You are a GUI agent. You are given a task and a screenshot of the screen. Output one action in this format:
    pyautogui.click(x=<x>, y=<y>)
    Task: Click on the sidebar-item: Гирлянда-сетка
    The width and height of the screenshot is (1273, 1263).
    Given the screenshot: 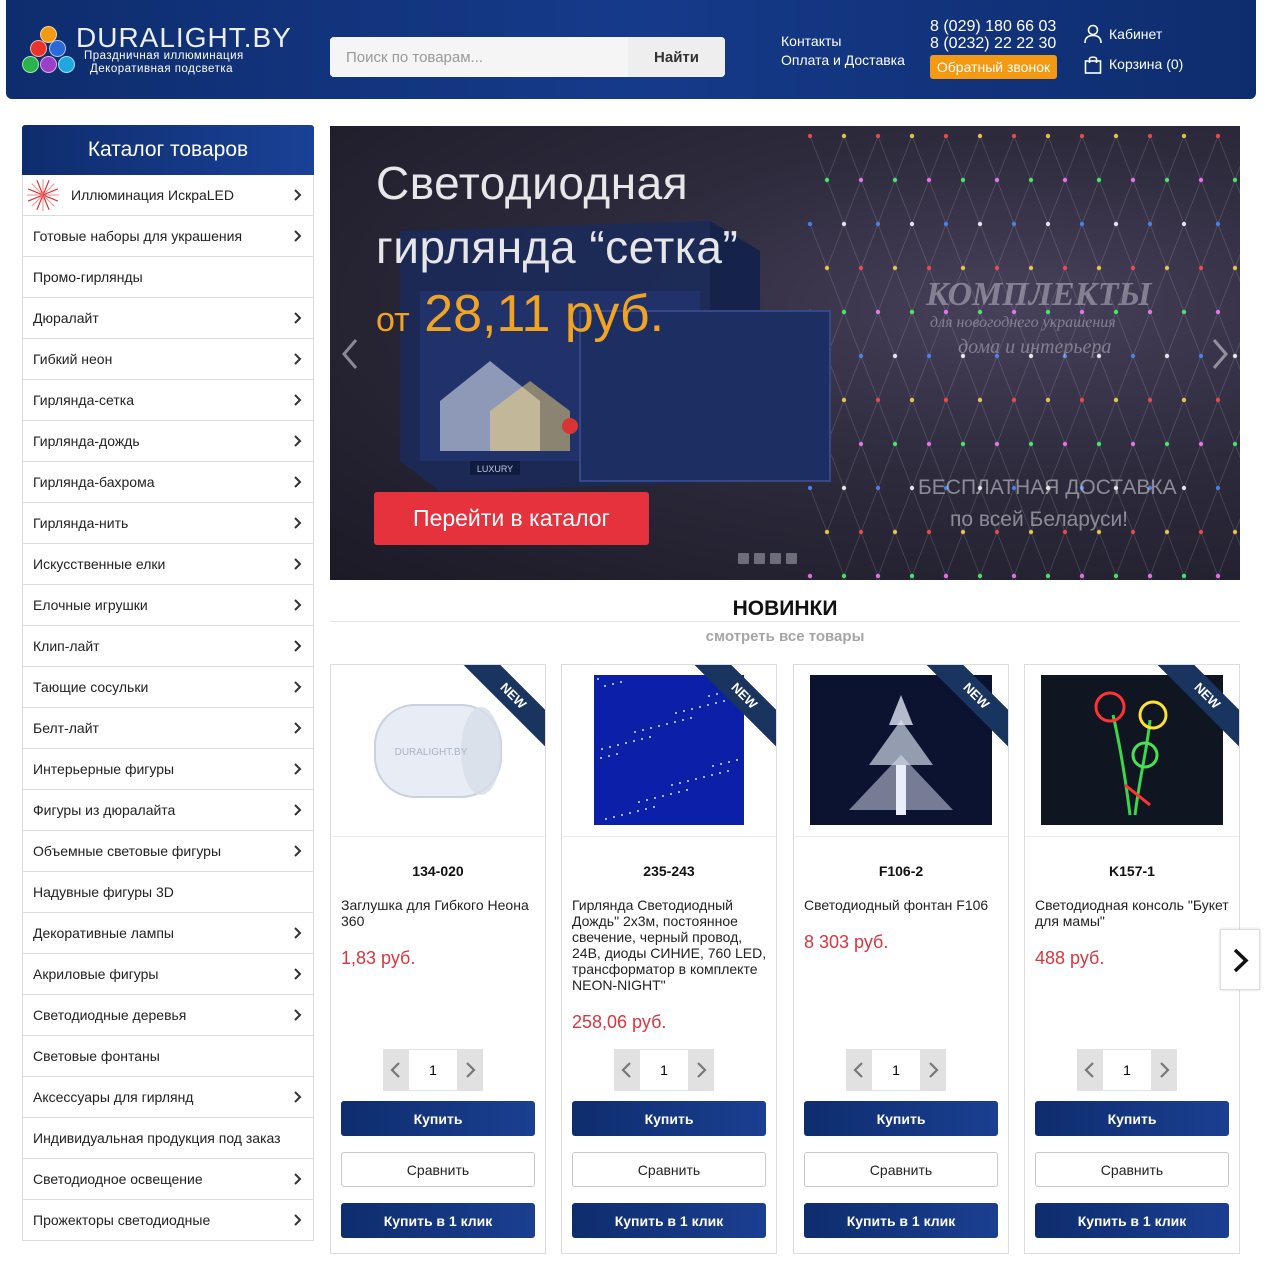 What is the action you would take?
    pyautogui.click(x=168, y=400)
    